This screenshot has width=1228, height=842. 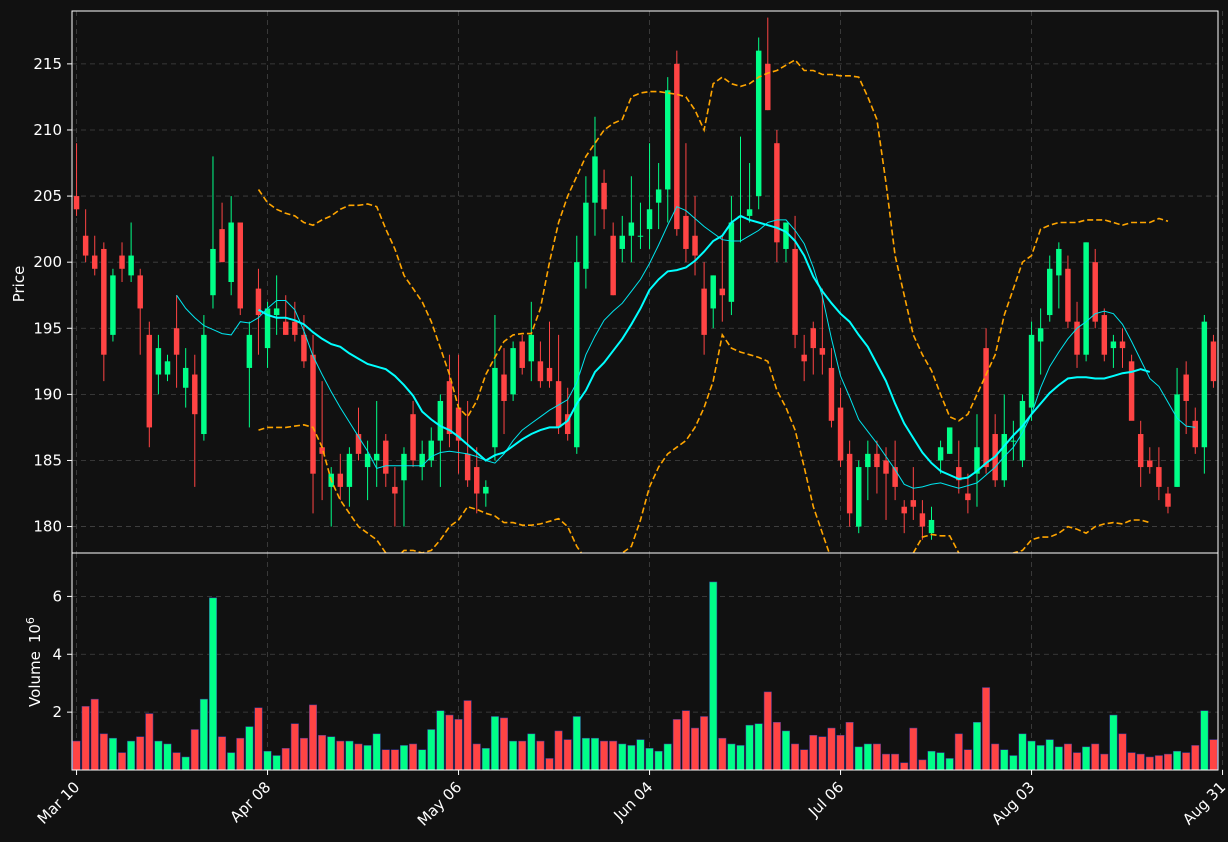 I want to click on price-tick-label: 190, so click(x=47, y=394).